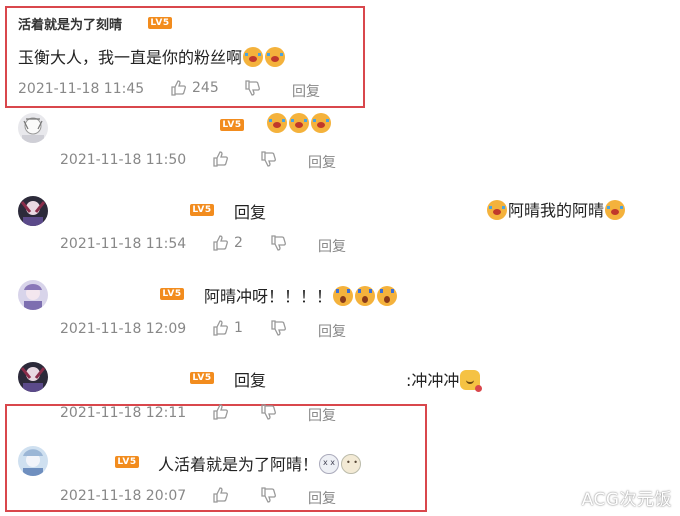 The width and height of the screenshot is (680, 516). I want to click on comment-content: 阿晴冲呀！！！！, so click(301, 295).